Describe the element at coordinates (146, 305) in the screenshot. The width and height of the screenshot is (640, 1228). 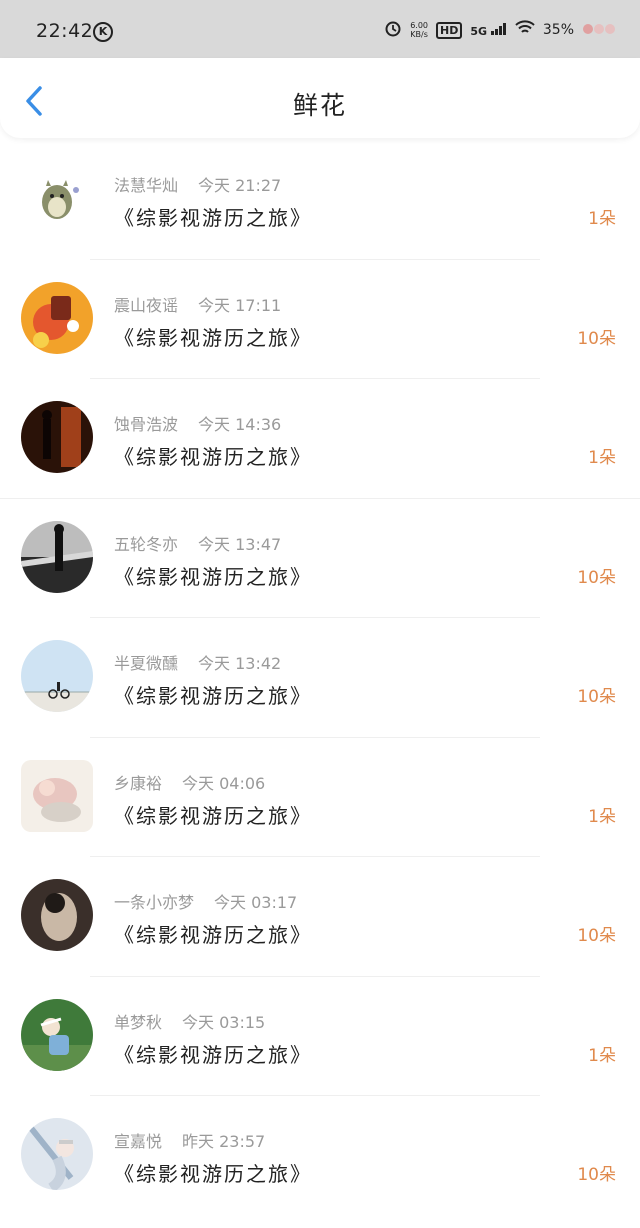
I see `username: 震山夜谣` at that location.